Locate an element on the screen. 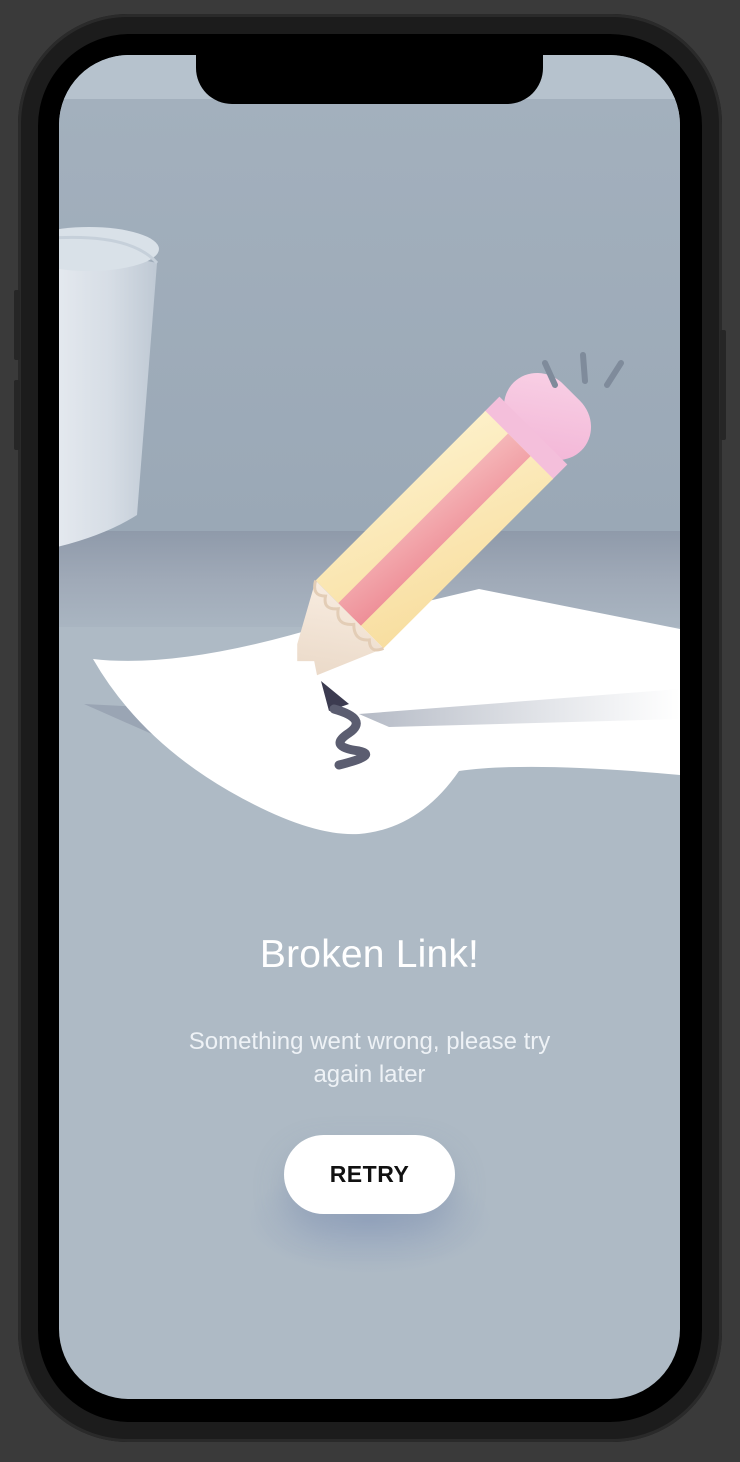  device-notch is located at coordinates (369, 79).